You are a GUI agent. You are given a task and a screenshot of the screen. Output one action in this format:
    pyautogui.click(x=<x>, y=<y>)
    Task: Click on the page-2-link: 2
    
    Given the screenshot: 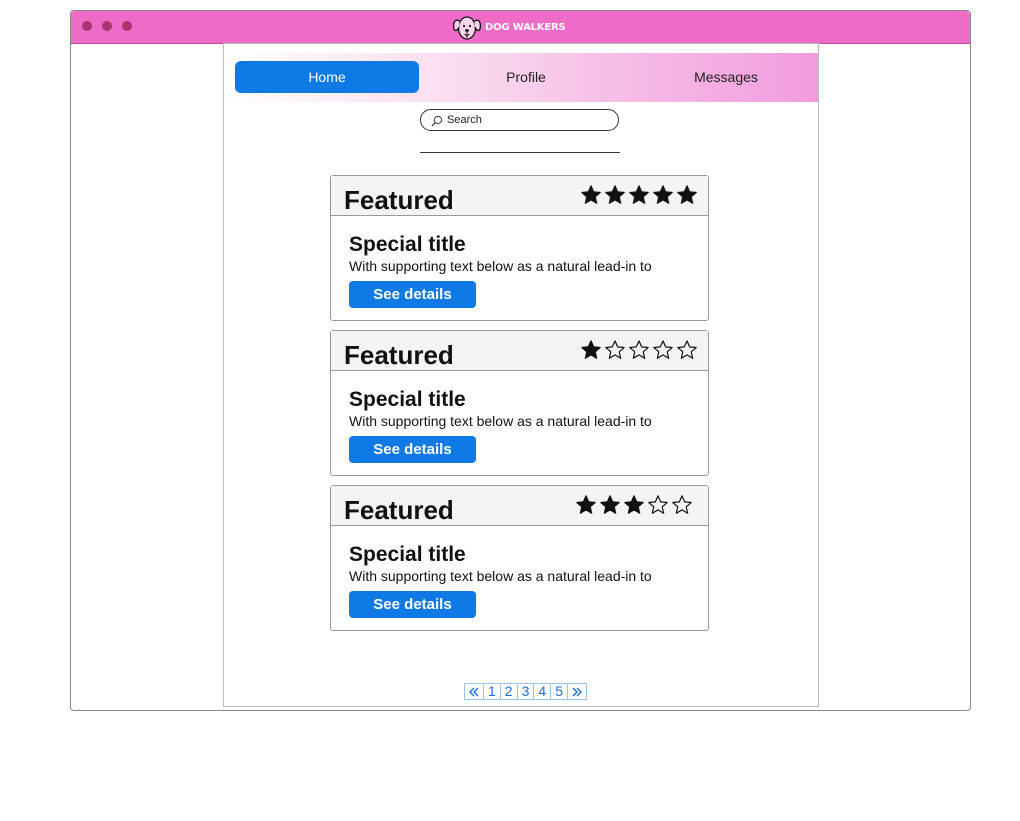 What is the action you would take?
    pyautogui.click(x=509, y=691)
    